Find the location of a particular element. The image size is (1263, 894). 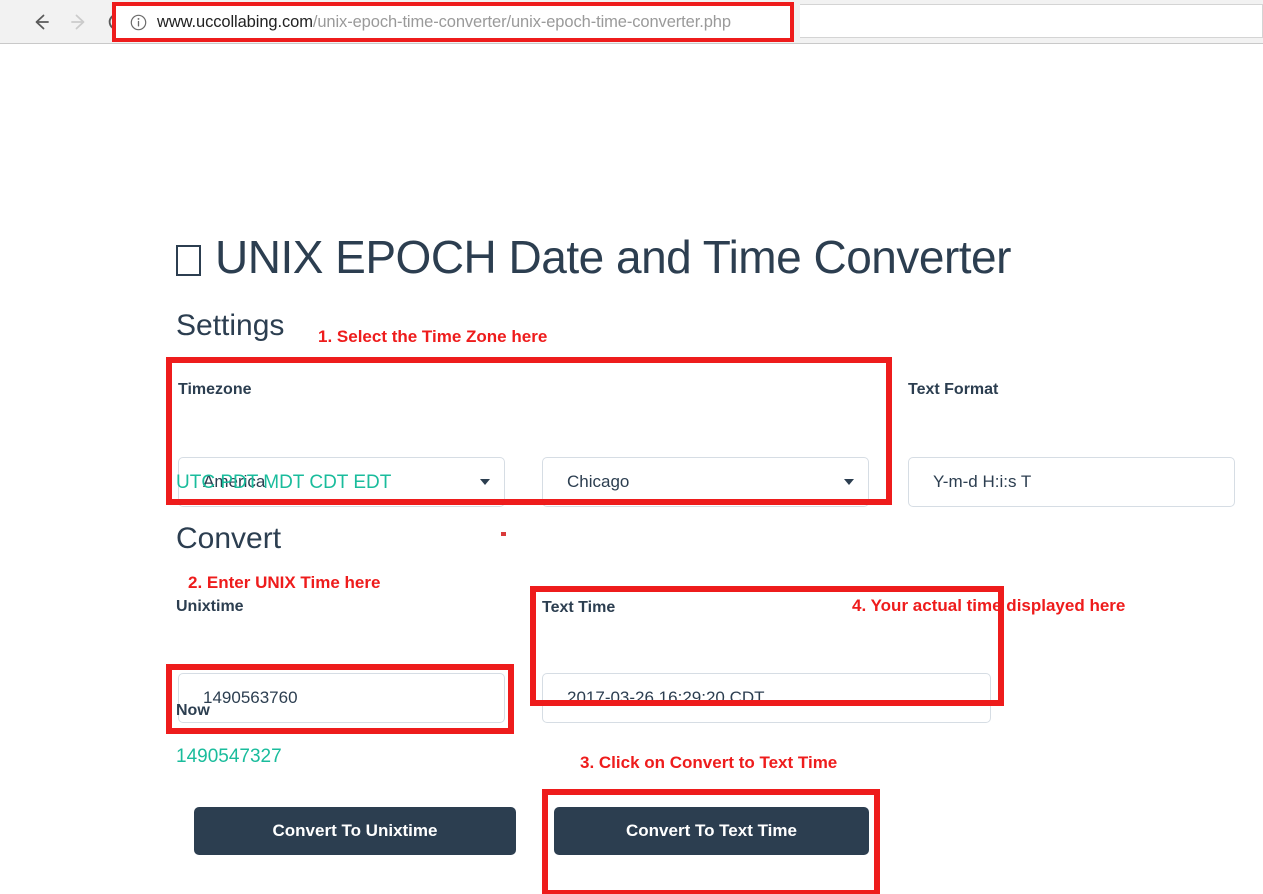

timezone-label: Timezone is located at coordinates (215, 389).